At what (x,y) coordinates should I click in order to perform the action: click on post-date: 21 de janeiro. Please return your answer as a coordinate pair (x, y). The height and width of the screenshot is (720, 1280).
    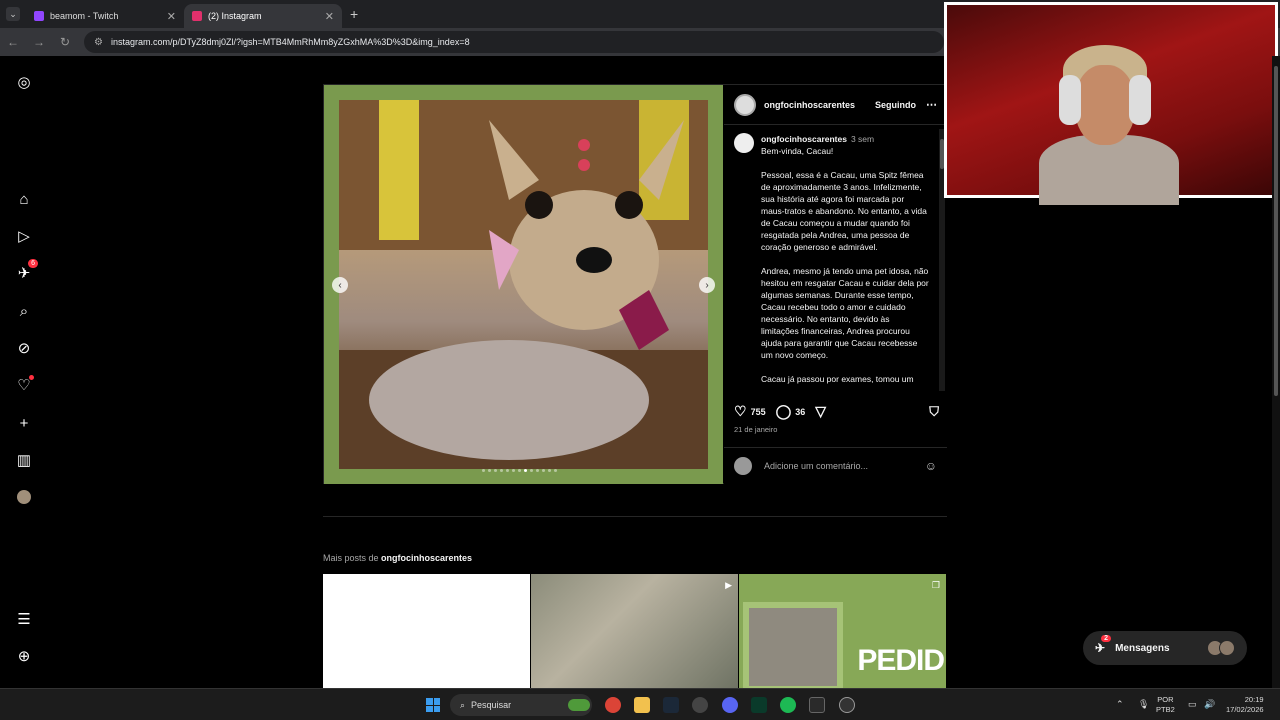
    Looking at the image, I should click on (755, 429).